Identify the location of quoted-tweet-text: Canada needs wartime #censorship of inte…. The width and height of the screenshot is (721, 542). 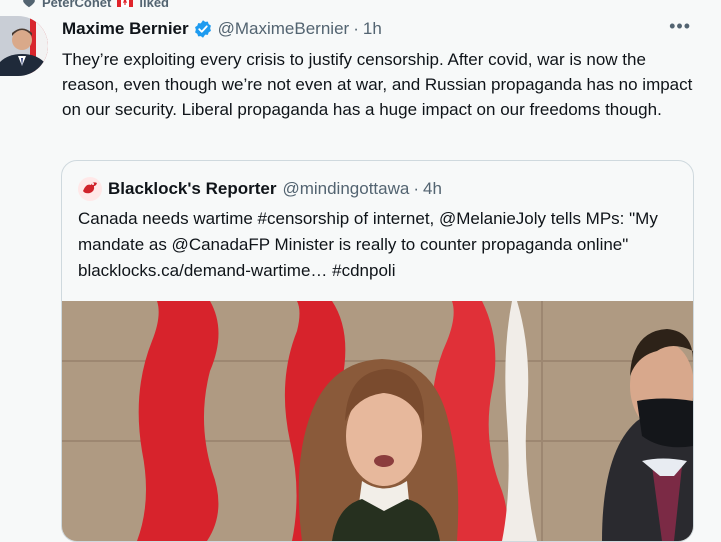
(368, 244).